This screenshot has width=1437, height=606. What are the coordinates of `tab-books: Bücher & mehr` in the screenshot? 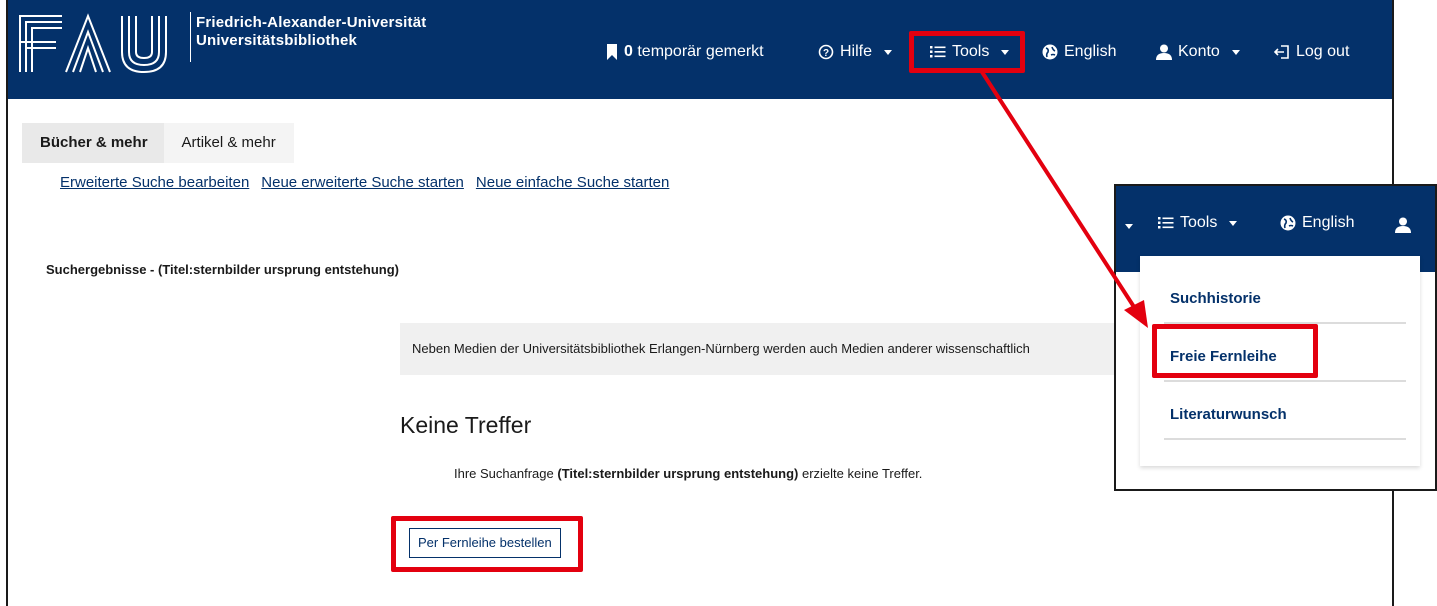 It's located at (93, 143).